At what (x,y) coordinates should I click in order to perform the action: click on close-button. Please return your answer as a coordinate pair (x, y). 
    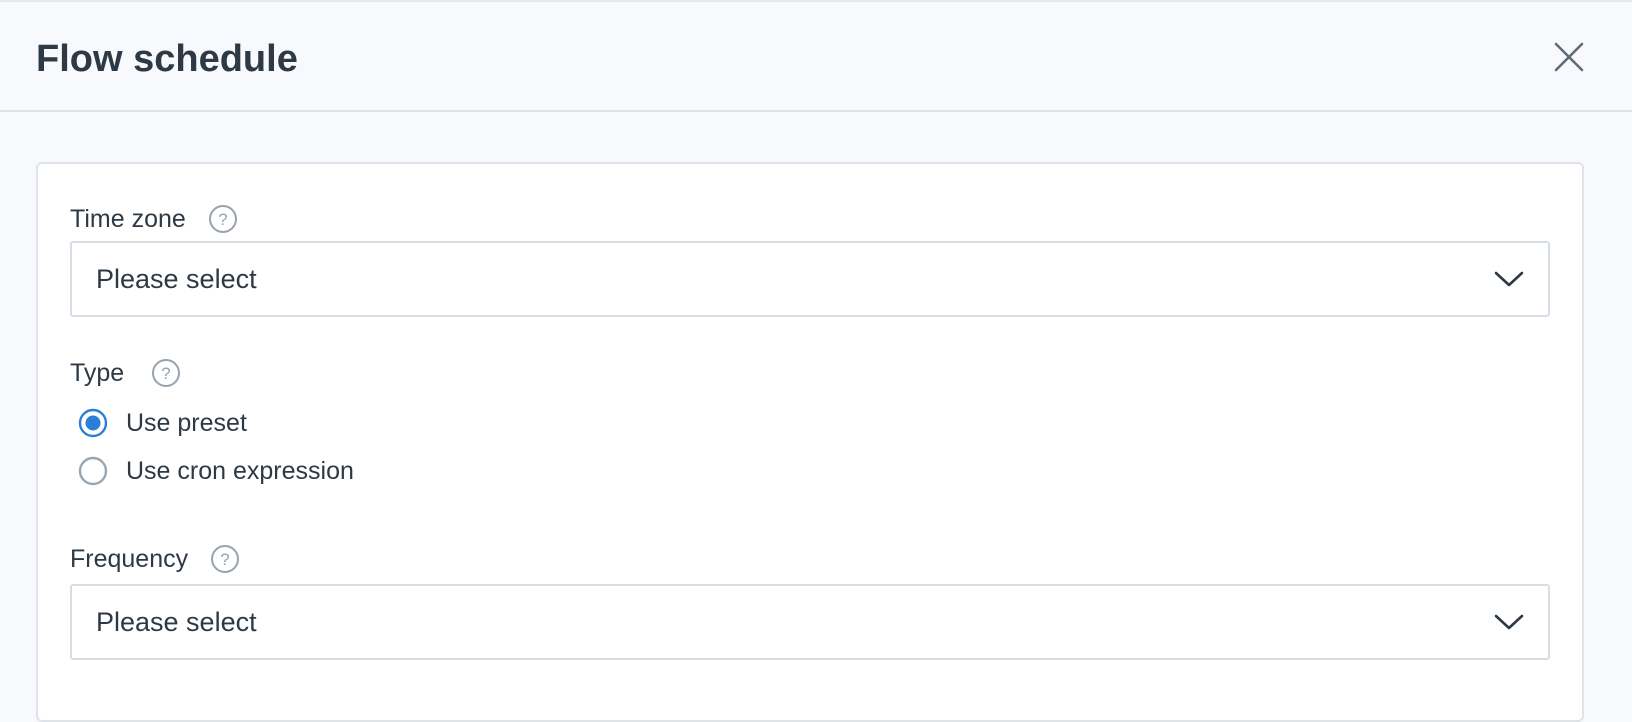
    Looking at the image, I should click on (1569, 57).